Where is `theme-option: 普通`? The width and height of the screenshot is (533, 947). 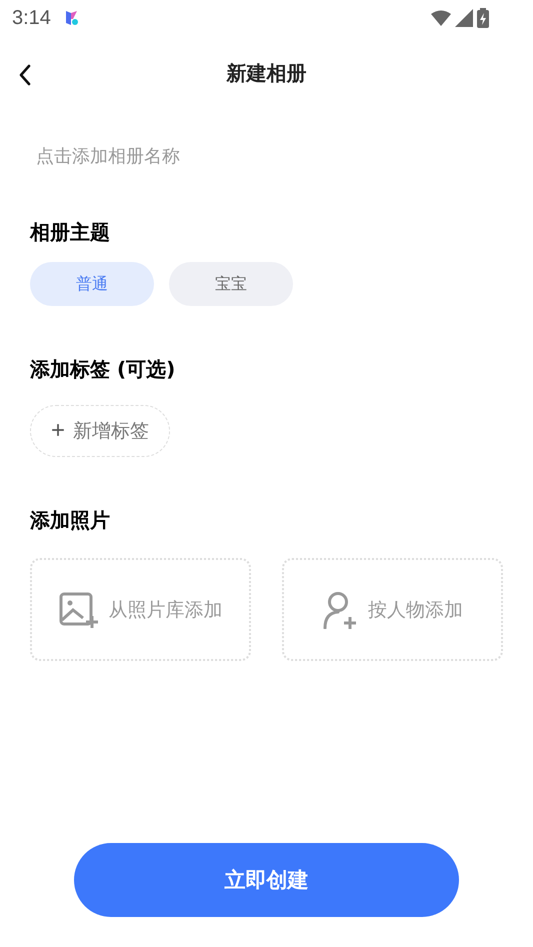 theme-option: 普通 is located at coordinates (92, 284).